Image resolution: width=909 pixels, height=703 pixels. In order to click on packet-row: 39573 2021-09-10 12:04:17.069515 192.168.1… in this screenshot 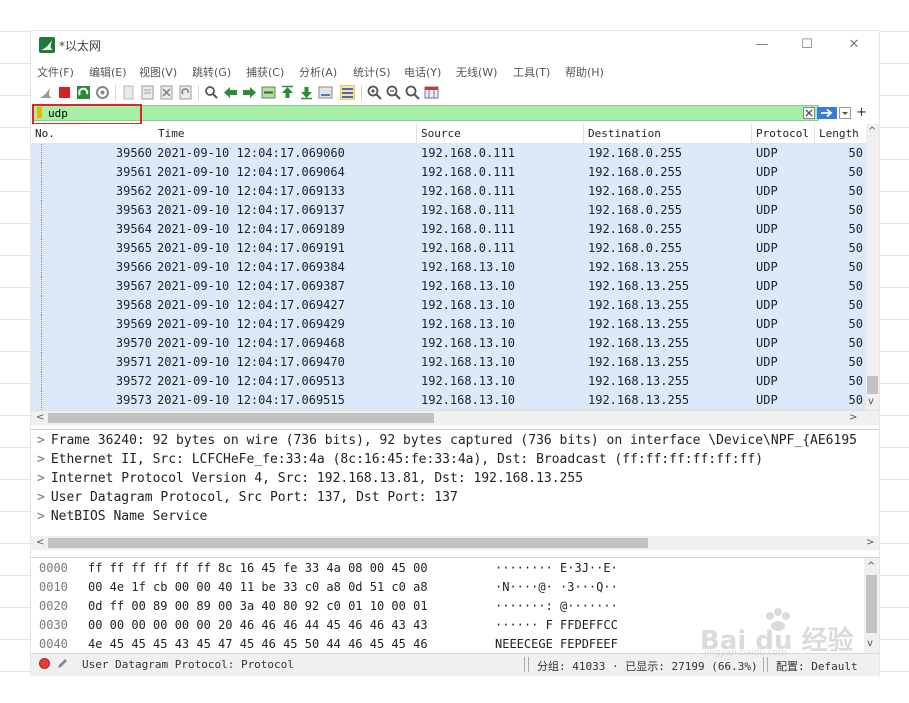, I will do `click(448, 400)`.